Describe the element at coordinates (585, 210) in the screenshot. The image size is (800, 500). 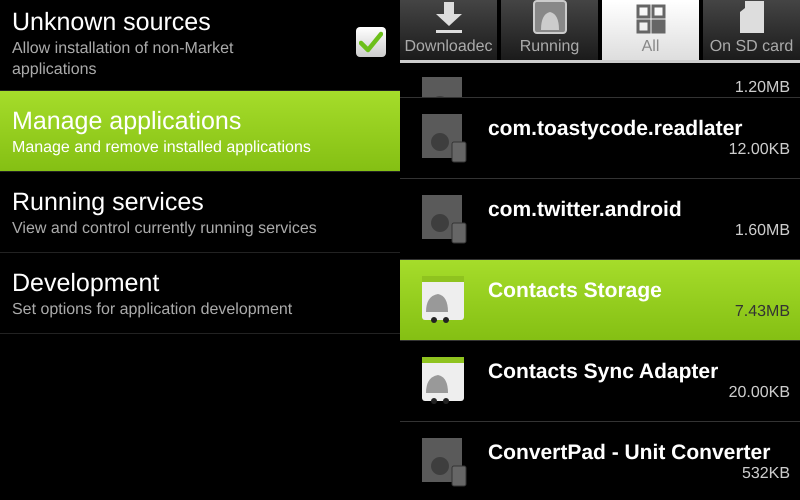
I see `app-name: com.twitter.android` at that location.